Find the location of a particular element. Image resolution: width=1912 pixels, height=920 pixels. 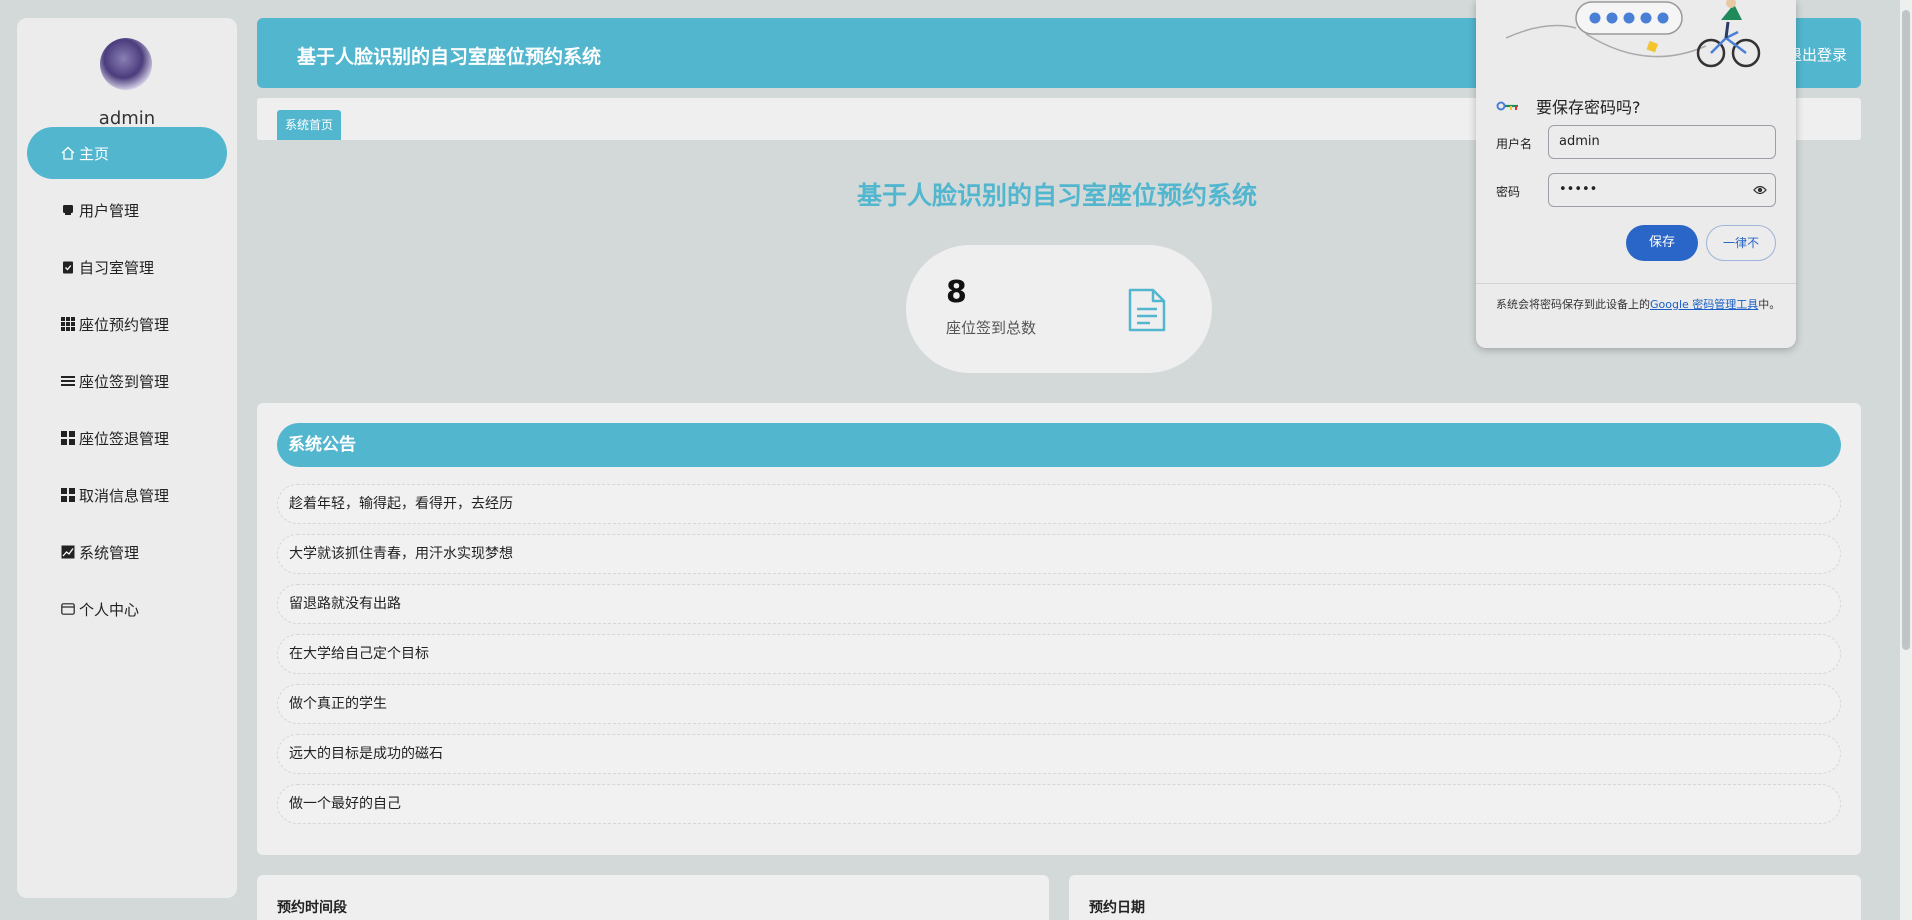

reservation-time-card: 预约时间段 is located at coordinates (653, 897).